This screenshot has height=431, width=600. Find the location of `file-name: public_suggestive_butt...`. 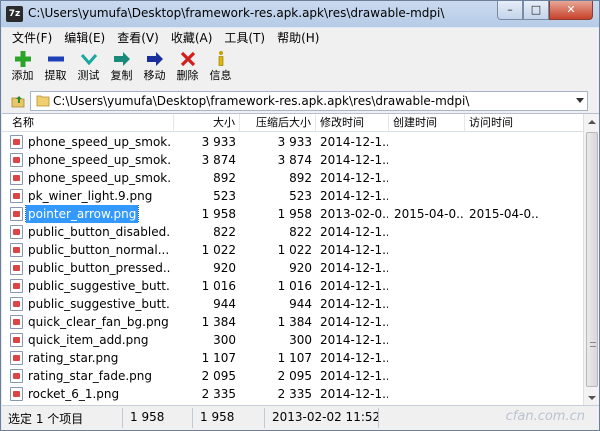

file-name: public_suggestive_butt... is located at coordinates (99, 286).